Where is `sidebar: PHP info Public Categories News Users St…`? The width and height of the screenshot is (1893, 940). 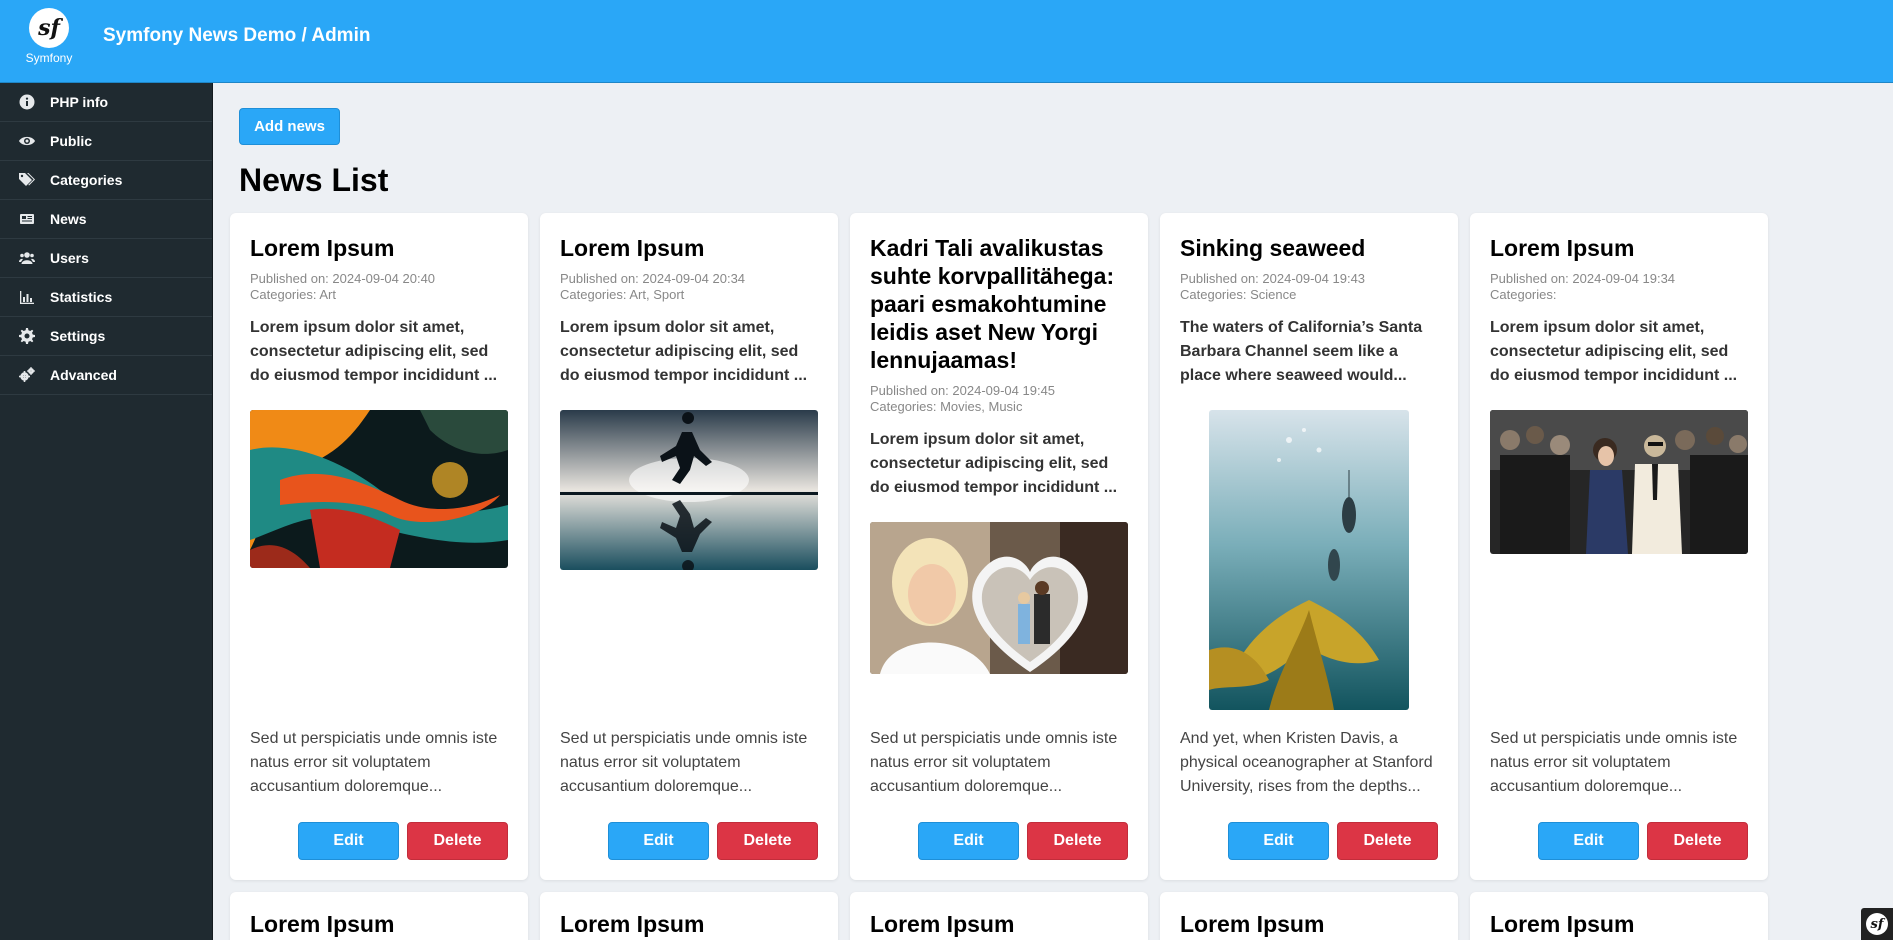
sidebar: PHP info Public Categories News Users St… is located at coordinates (106, 511).